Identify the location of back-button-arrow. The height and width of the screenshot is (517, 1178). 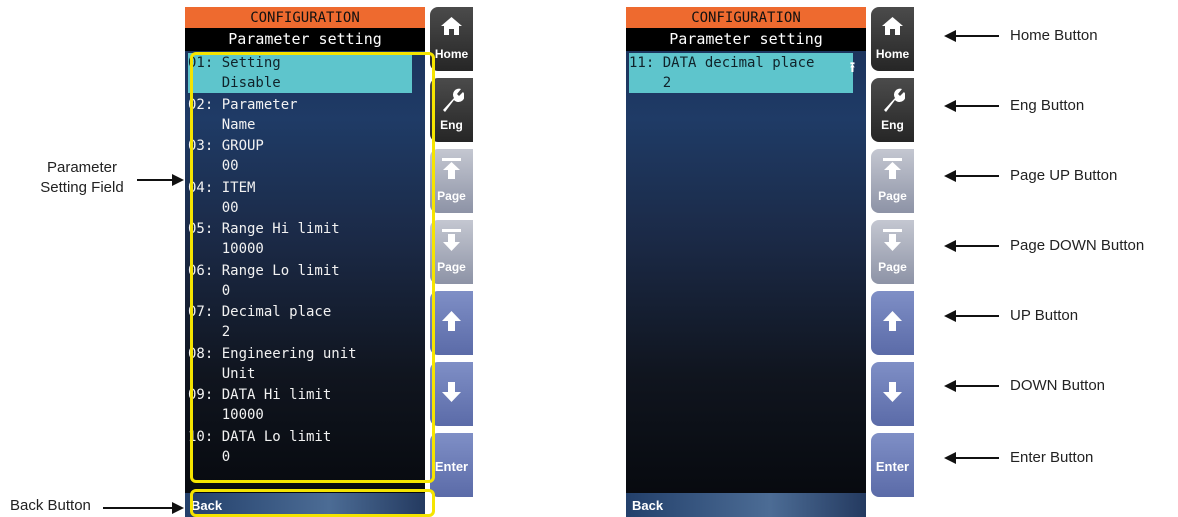
(138, 508).